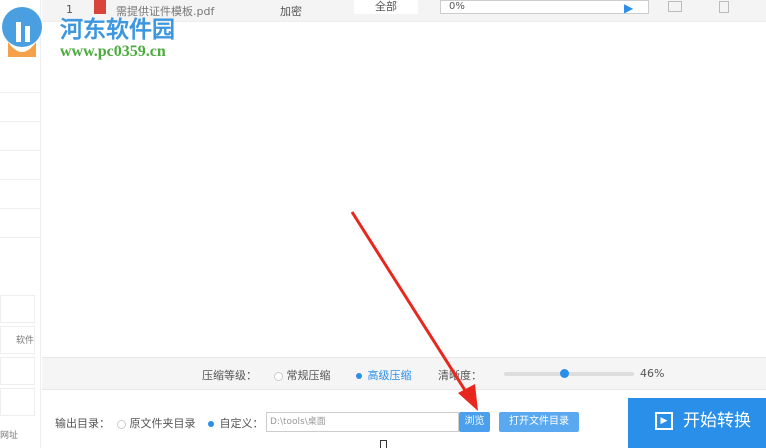 The image size is (766, 448). I want to click on annotation-arrow, so click(414, 311).